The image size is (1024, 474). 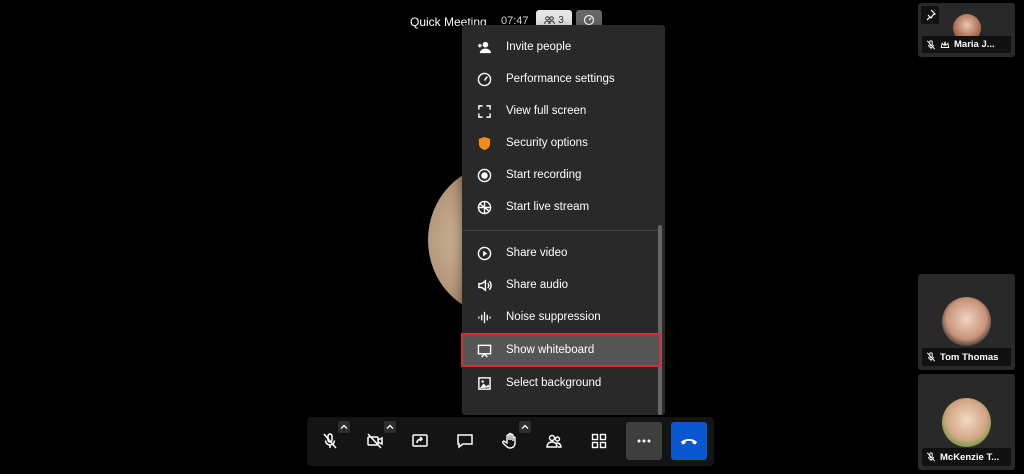 I want to click on screen-share-button, so click(x=420, y=441).